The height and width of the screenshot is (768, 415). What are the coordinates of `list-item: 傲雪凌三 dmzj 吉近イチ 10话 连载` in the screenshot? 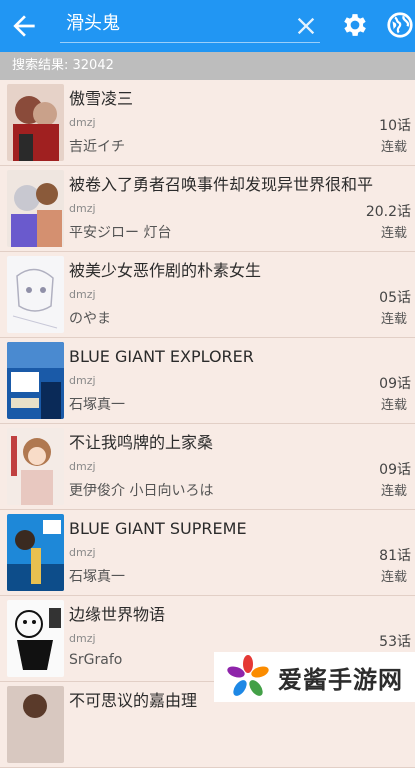 It's located at (207, 123).